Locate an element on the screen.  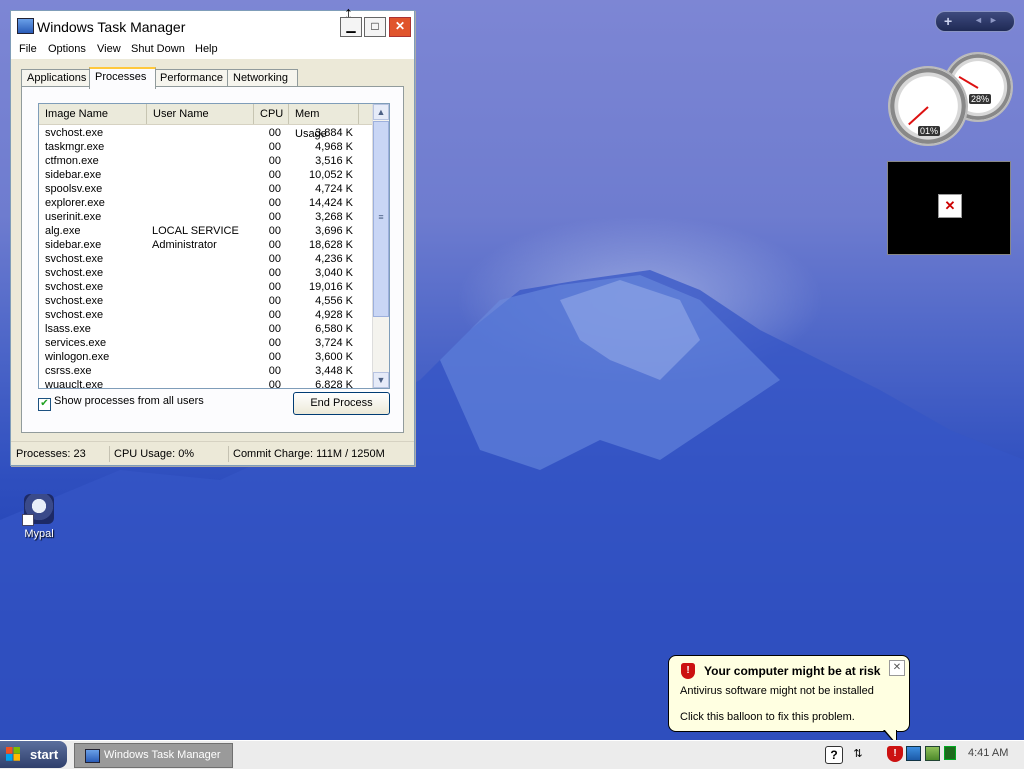
table-row: sidebar.exe Administrator 00 18,628 K is located at coordinates (205, 245).